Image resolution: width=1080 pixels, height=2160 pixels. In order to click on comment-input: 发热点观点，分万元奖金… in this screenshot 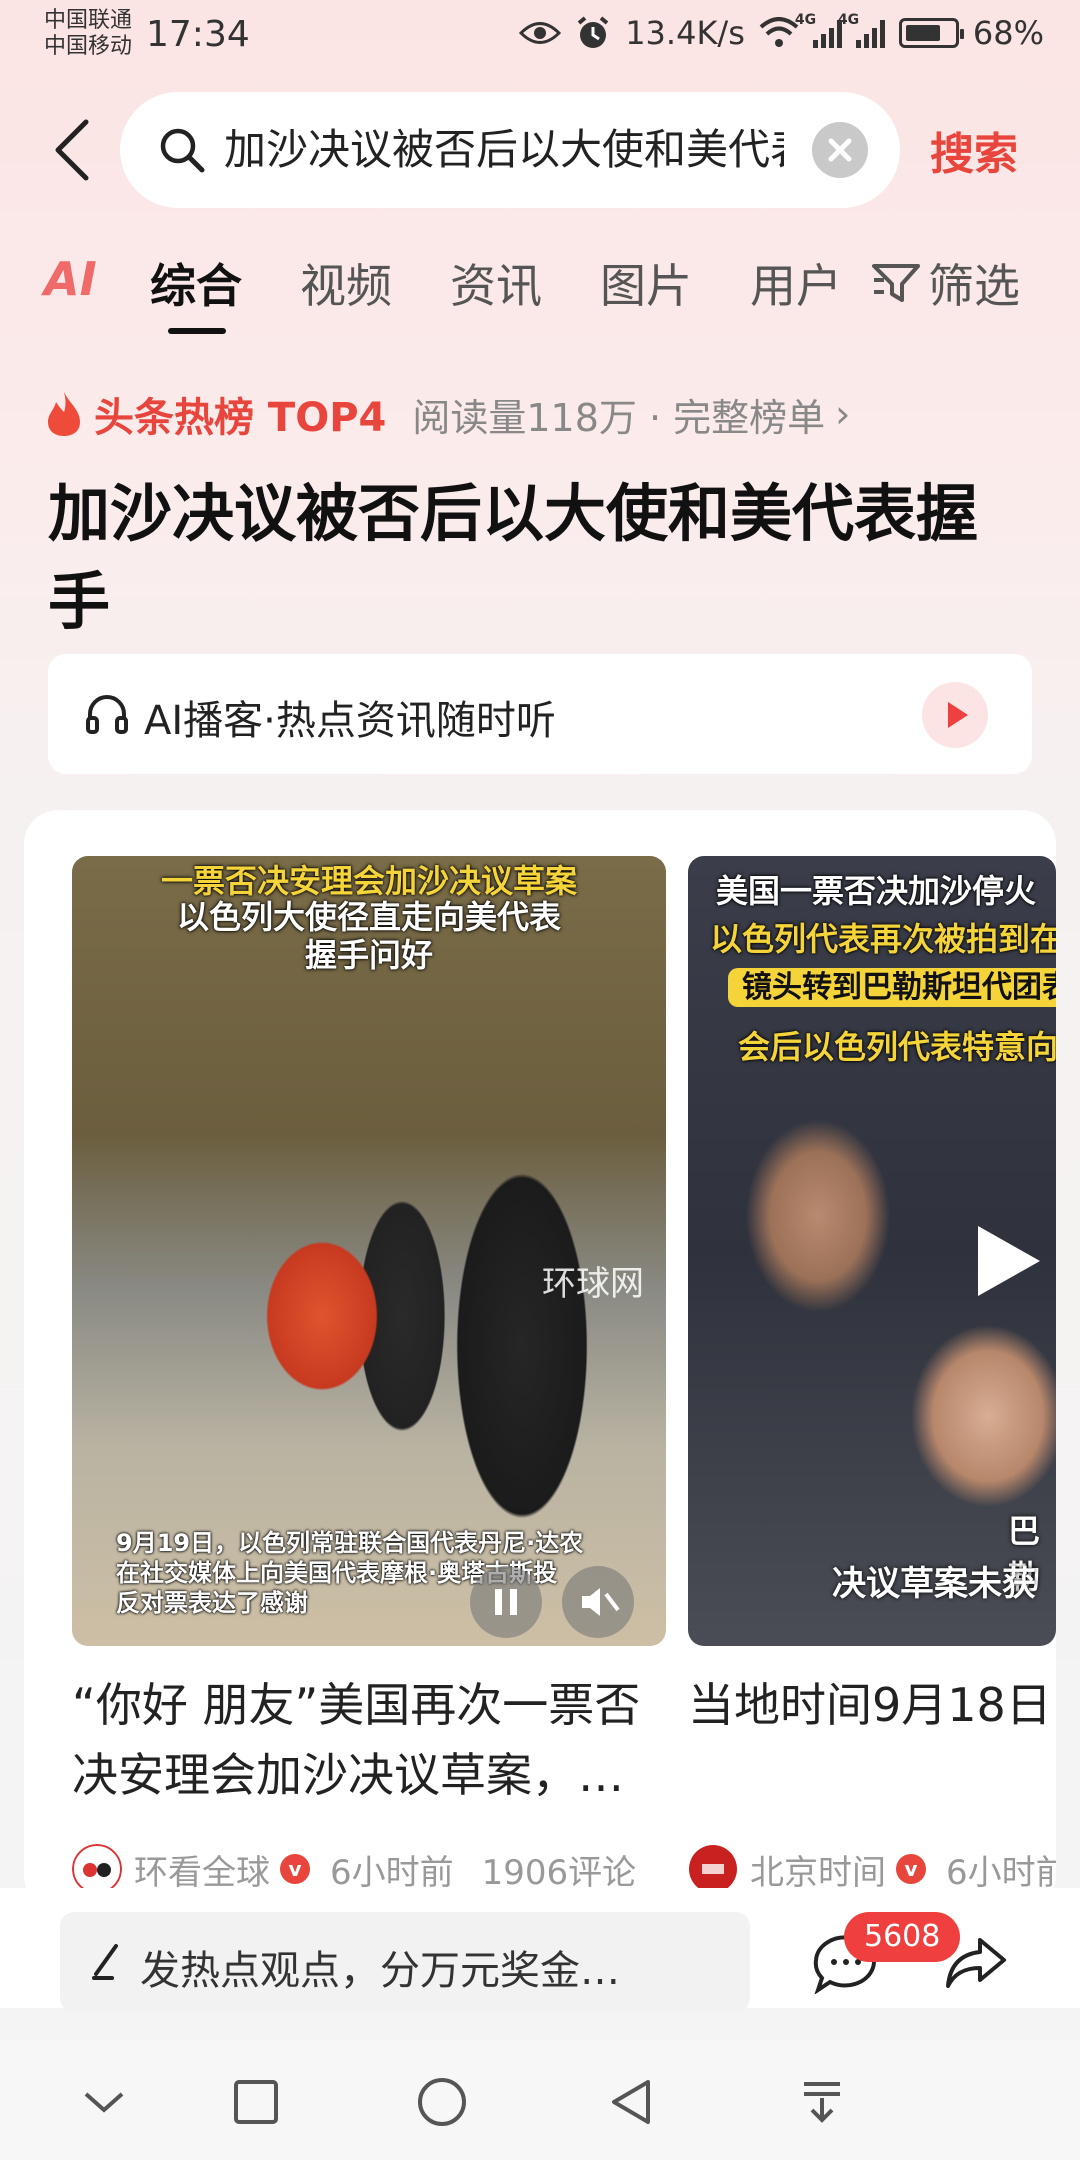, I will do `click(405, 1962)`.